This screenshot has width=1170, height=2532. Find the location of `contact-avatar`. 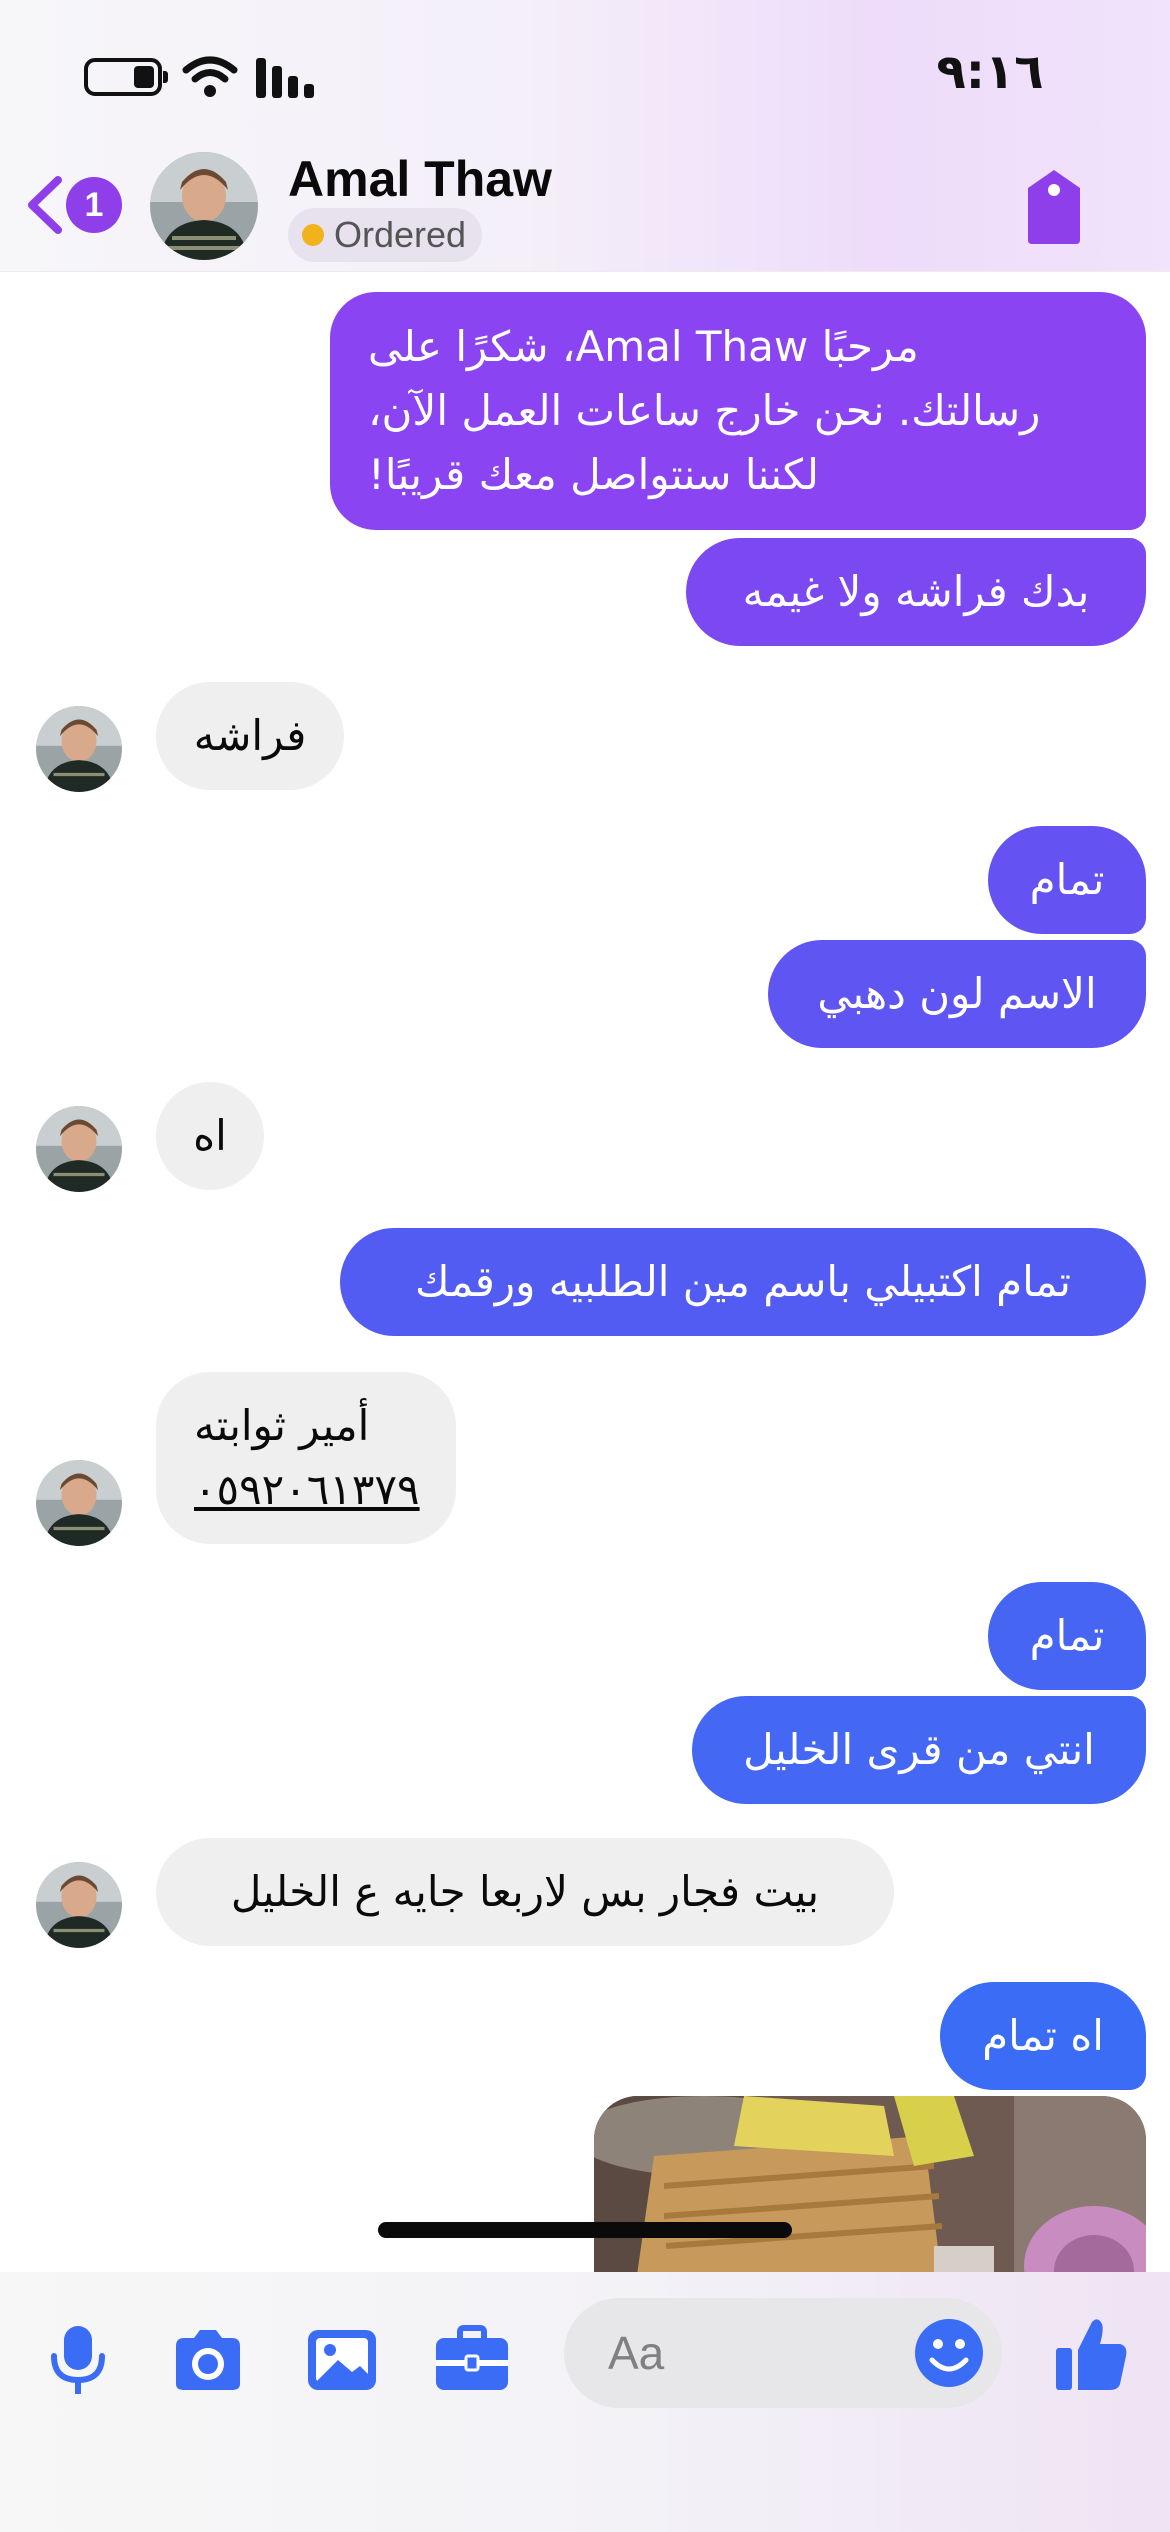

contact-avatar is located at coordinates (204, 206).